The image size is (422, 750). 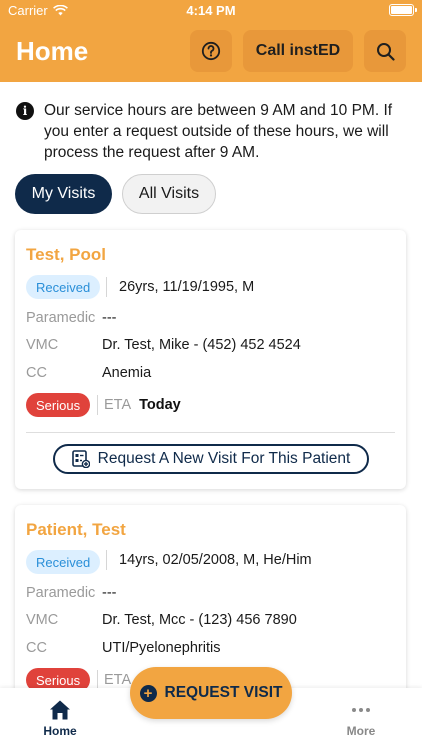 I want to click on severity-badge: Serious, so click(x=58, y=405).